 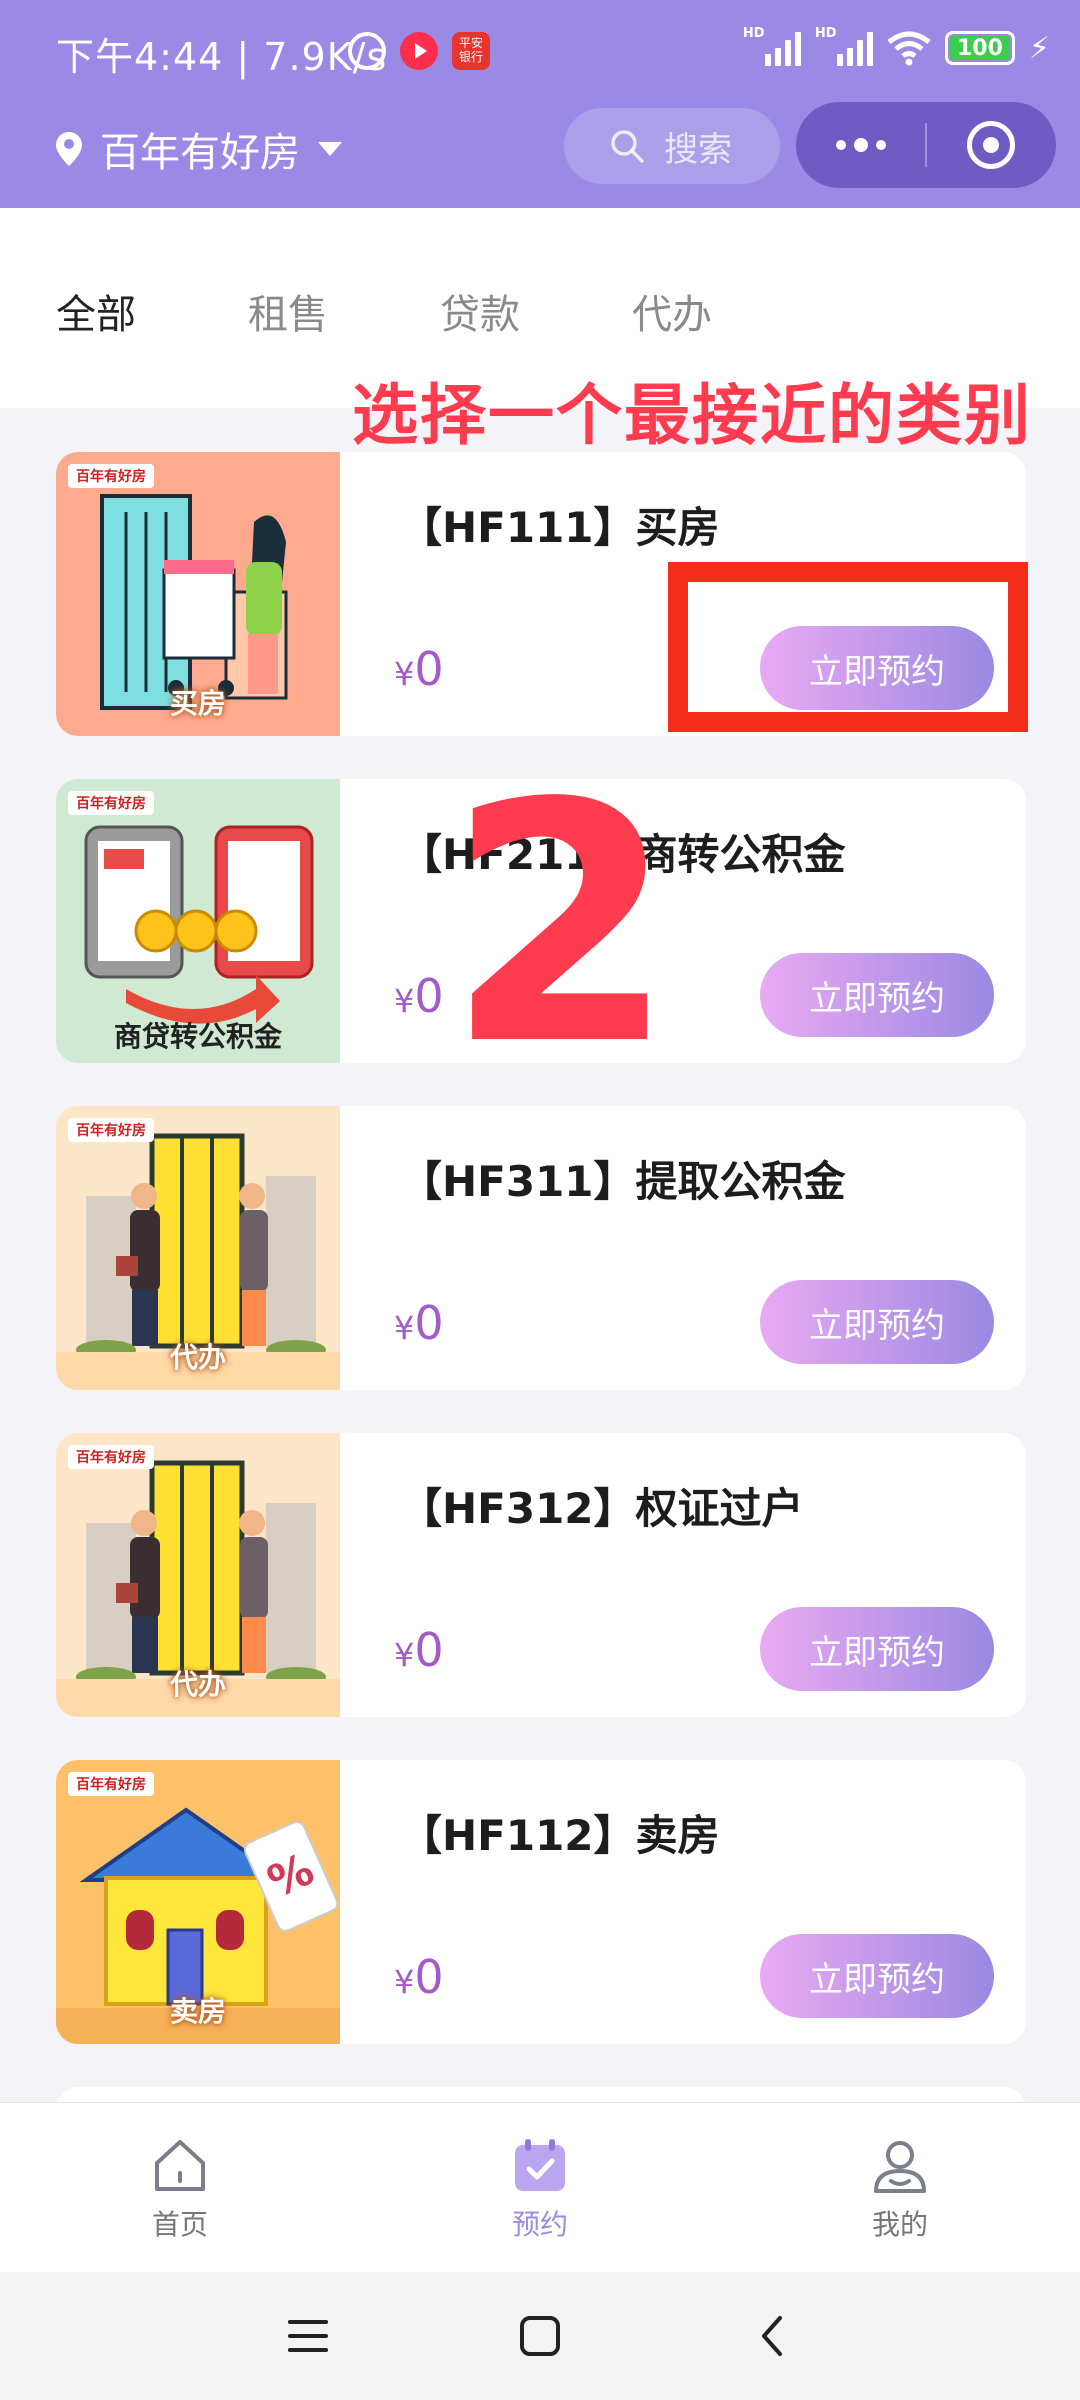 I want to click on image-label: 商贷转公积金, so click(x=197, y=1036).